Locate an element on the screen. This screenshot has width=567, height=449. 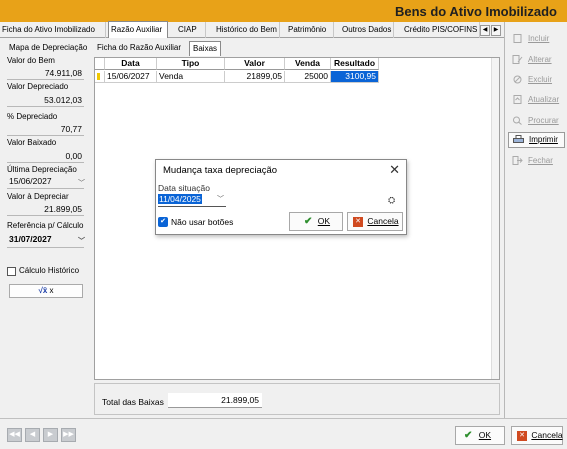
cancela-button: ✕ Cancela is located at coordinates (537, 435).